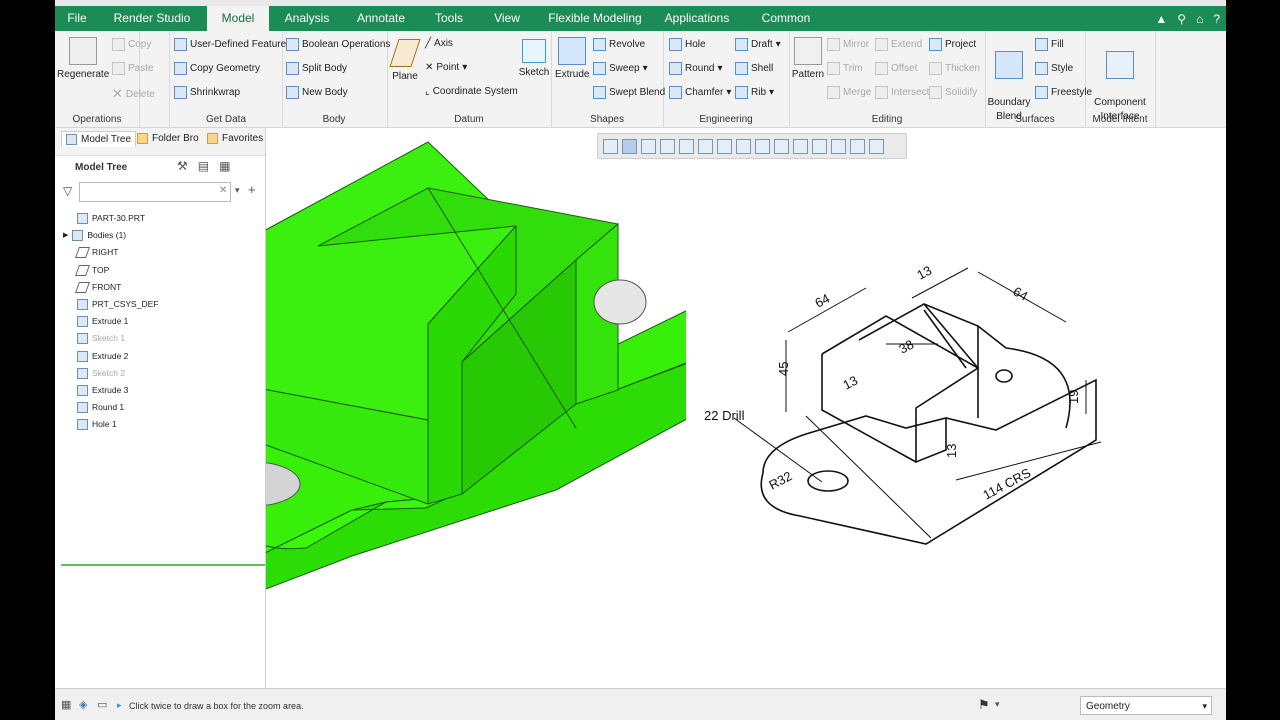 The image size is (1280, 720). I want to click on extend-button: Extend, so click(898, 44).